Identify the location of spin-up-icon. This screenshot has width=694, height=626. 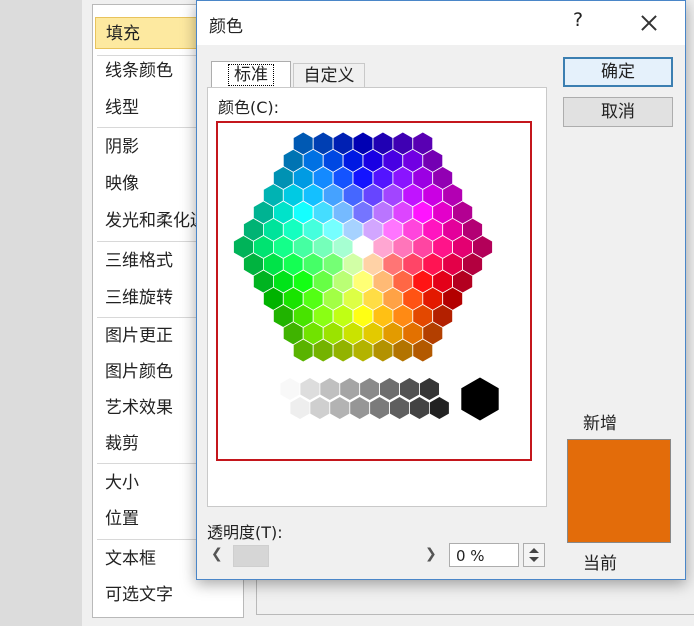
(534, 550).